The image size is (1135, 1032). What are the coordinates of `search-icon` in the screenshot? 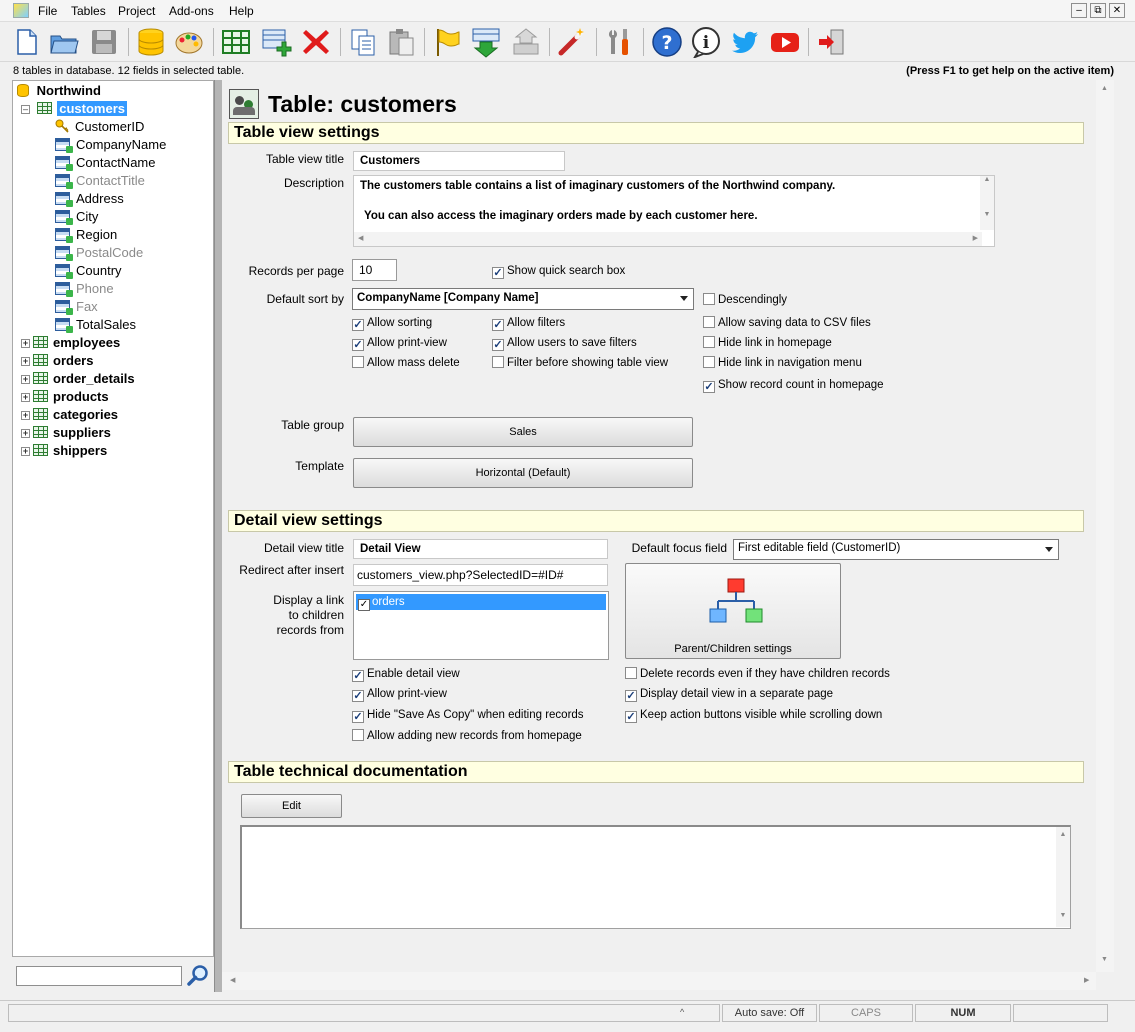 It's located at (198, 976).